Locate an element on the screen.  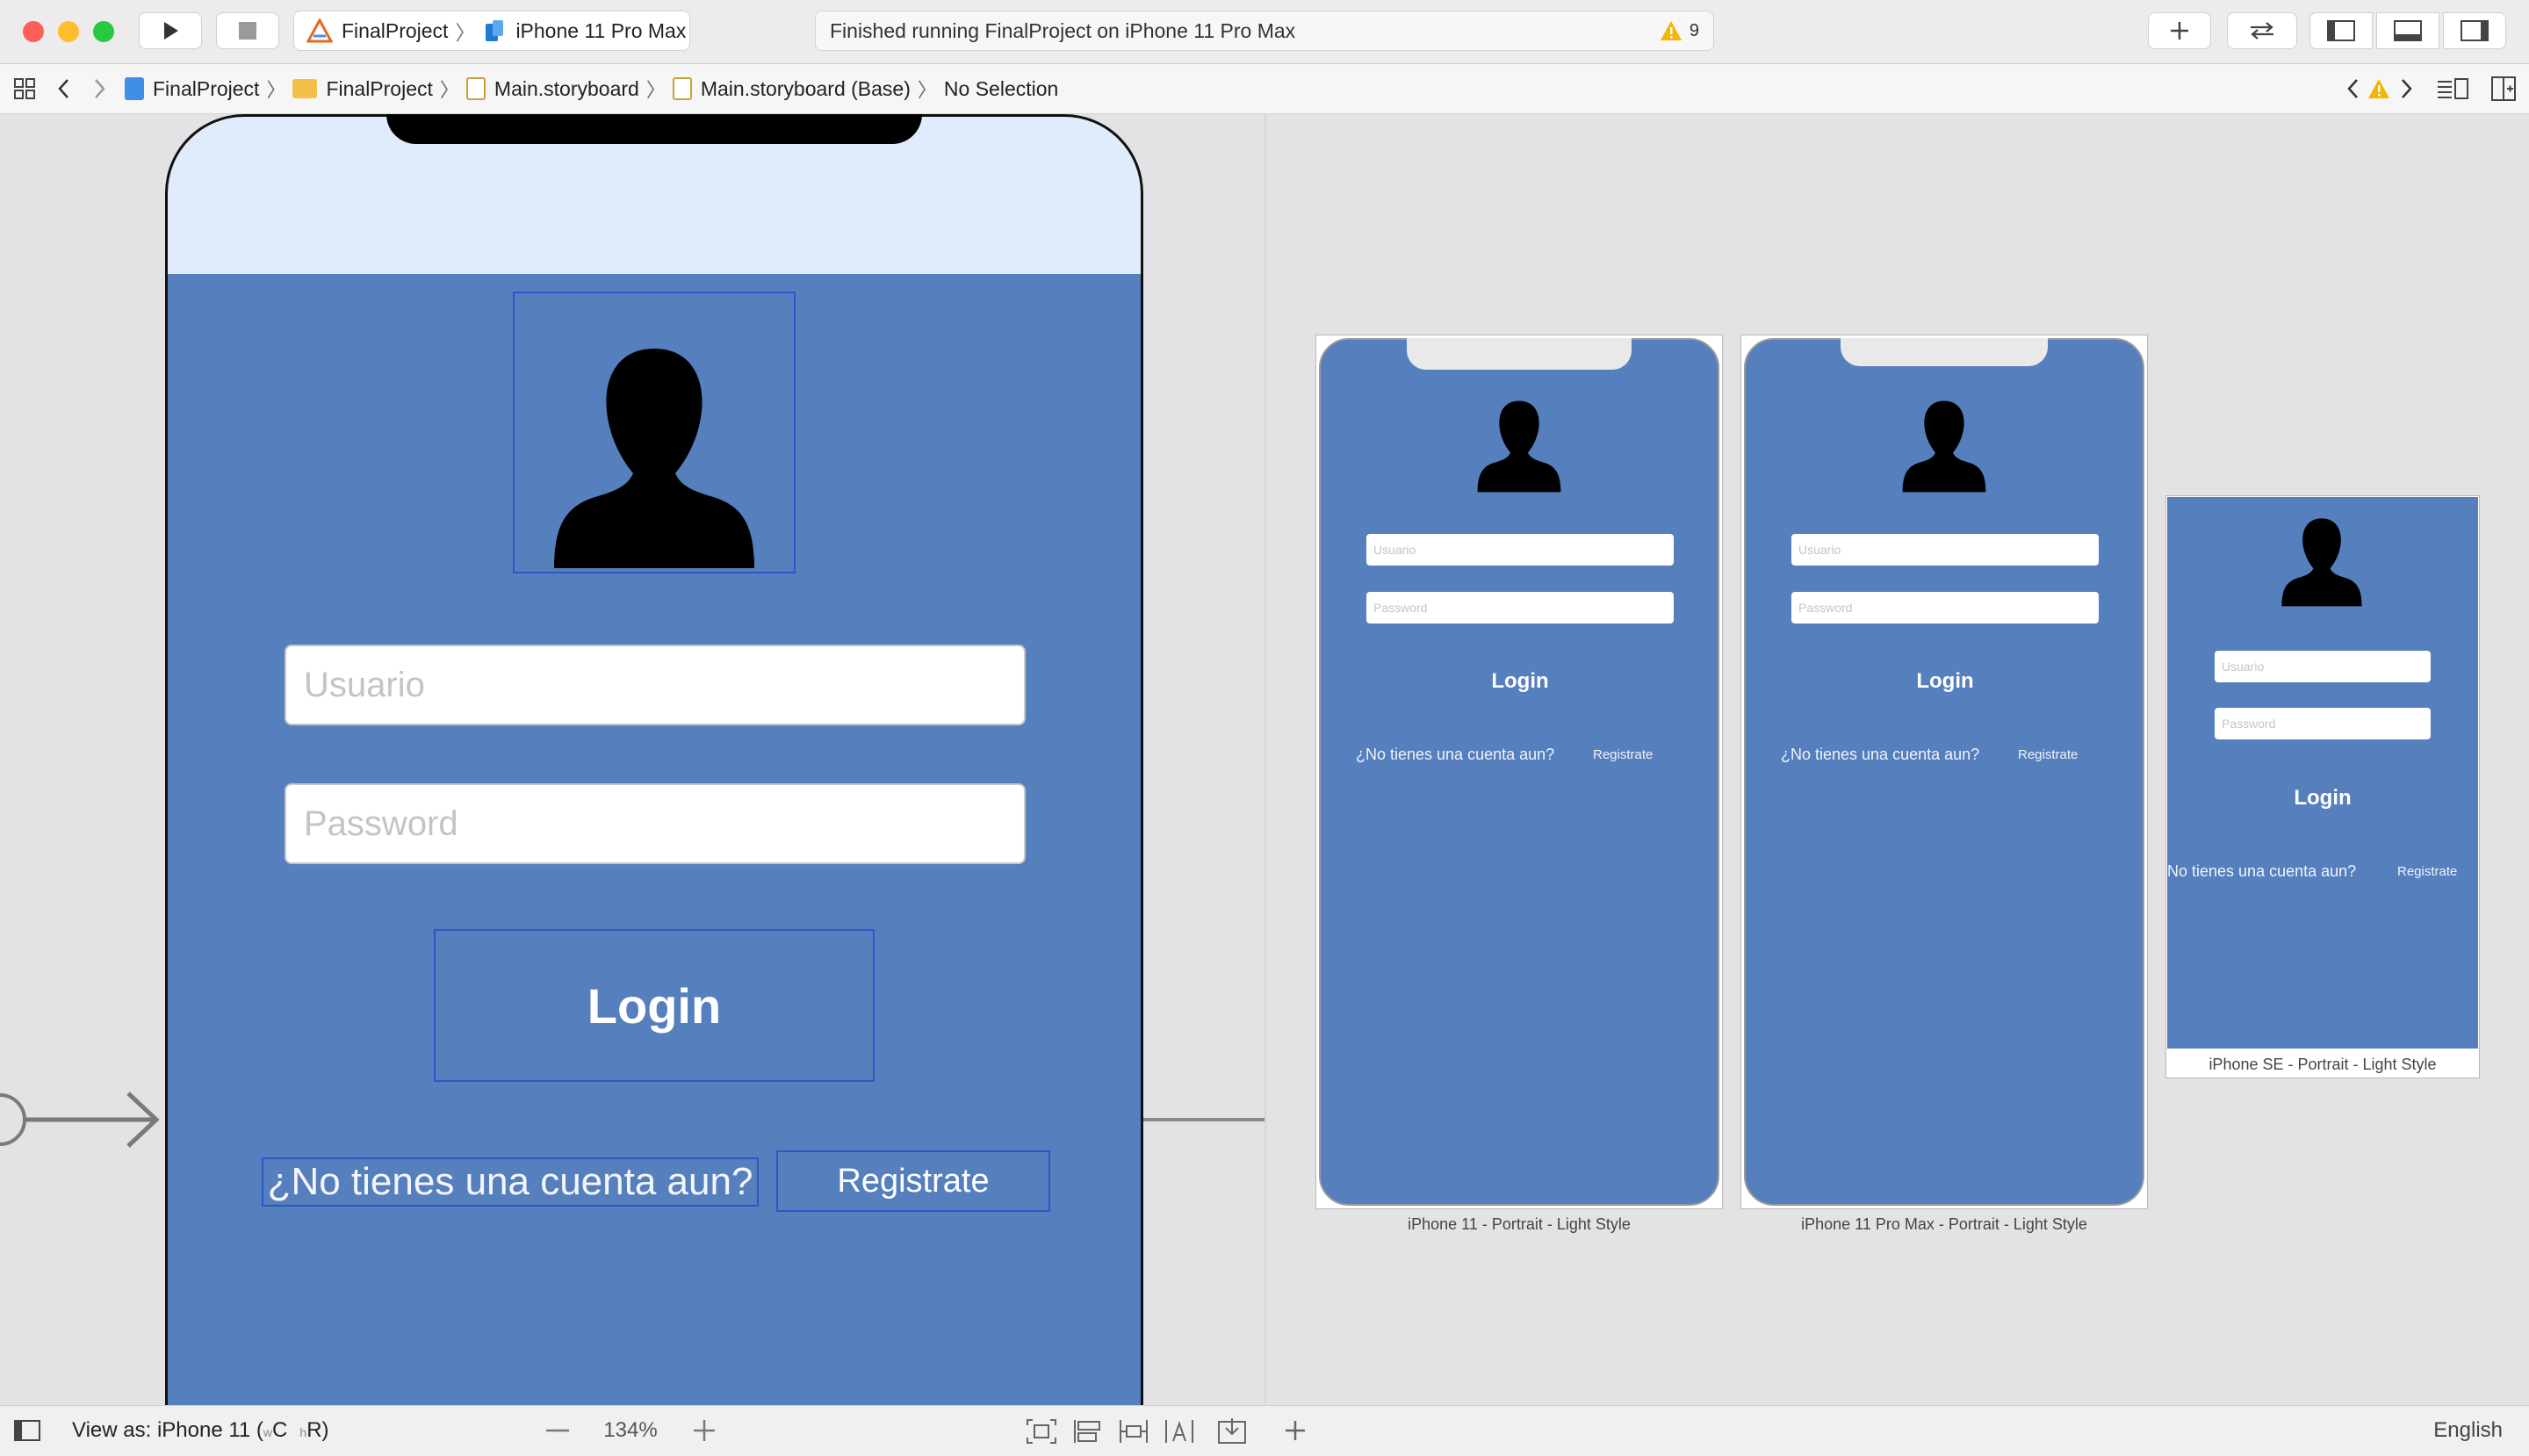
right-panel-icon is located at coordinates (2475, 30).